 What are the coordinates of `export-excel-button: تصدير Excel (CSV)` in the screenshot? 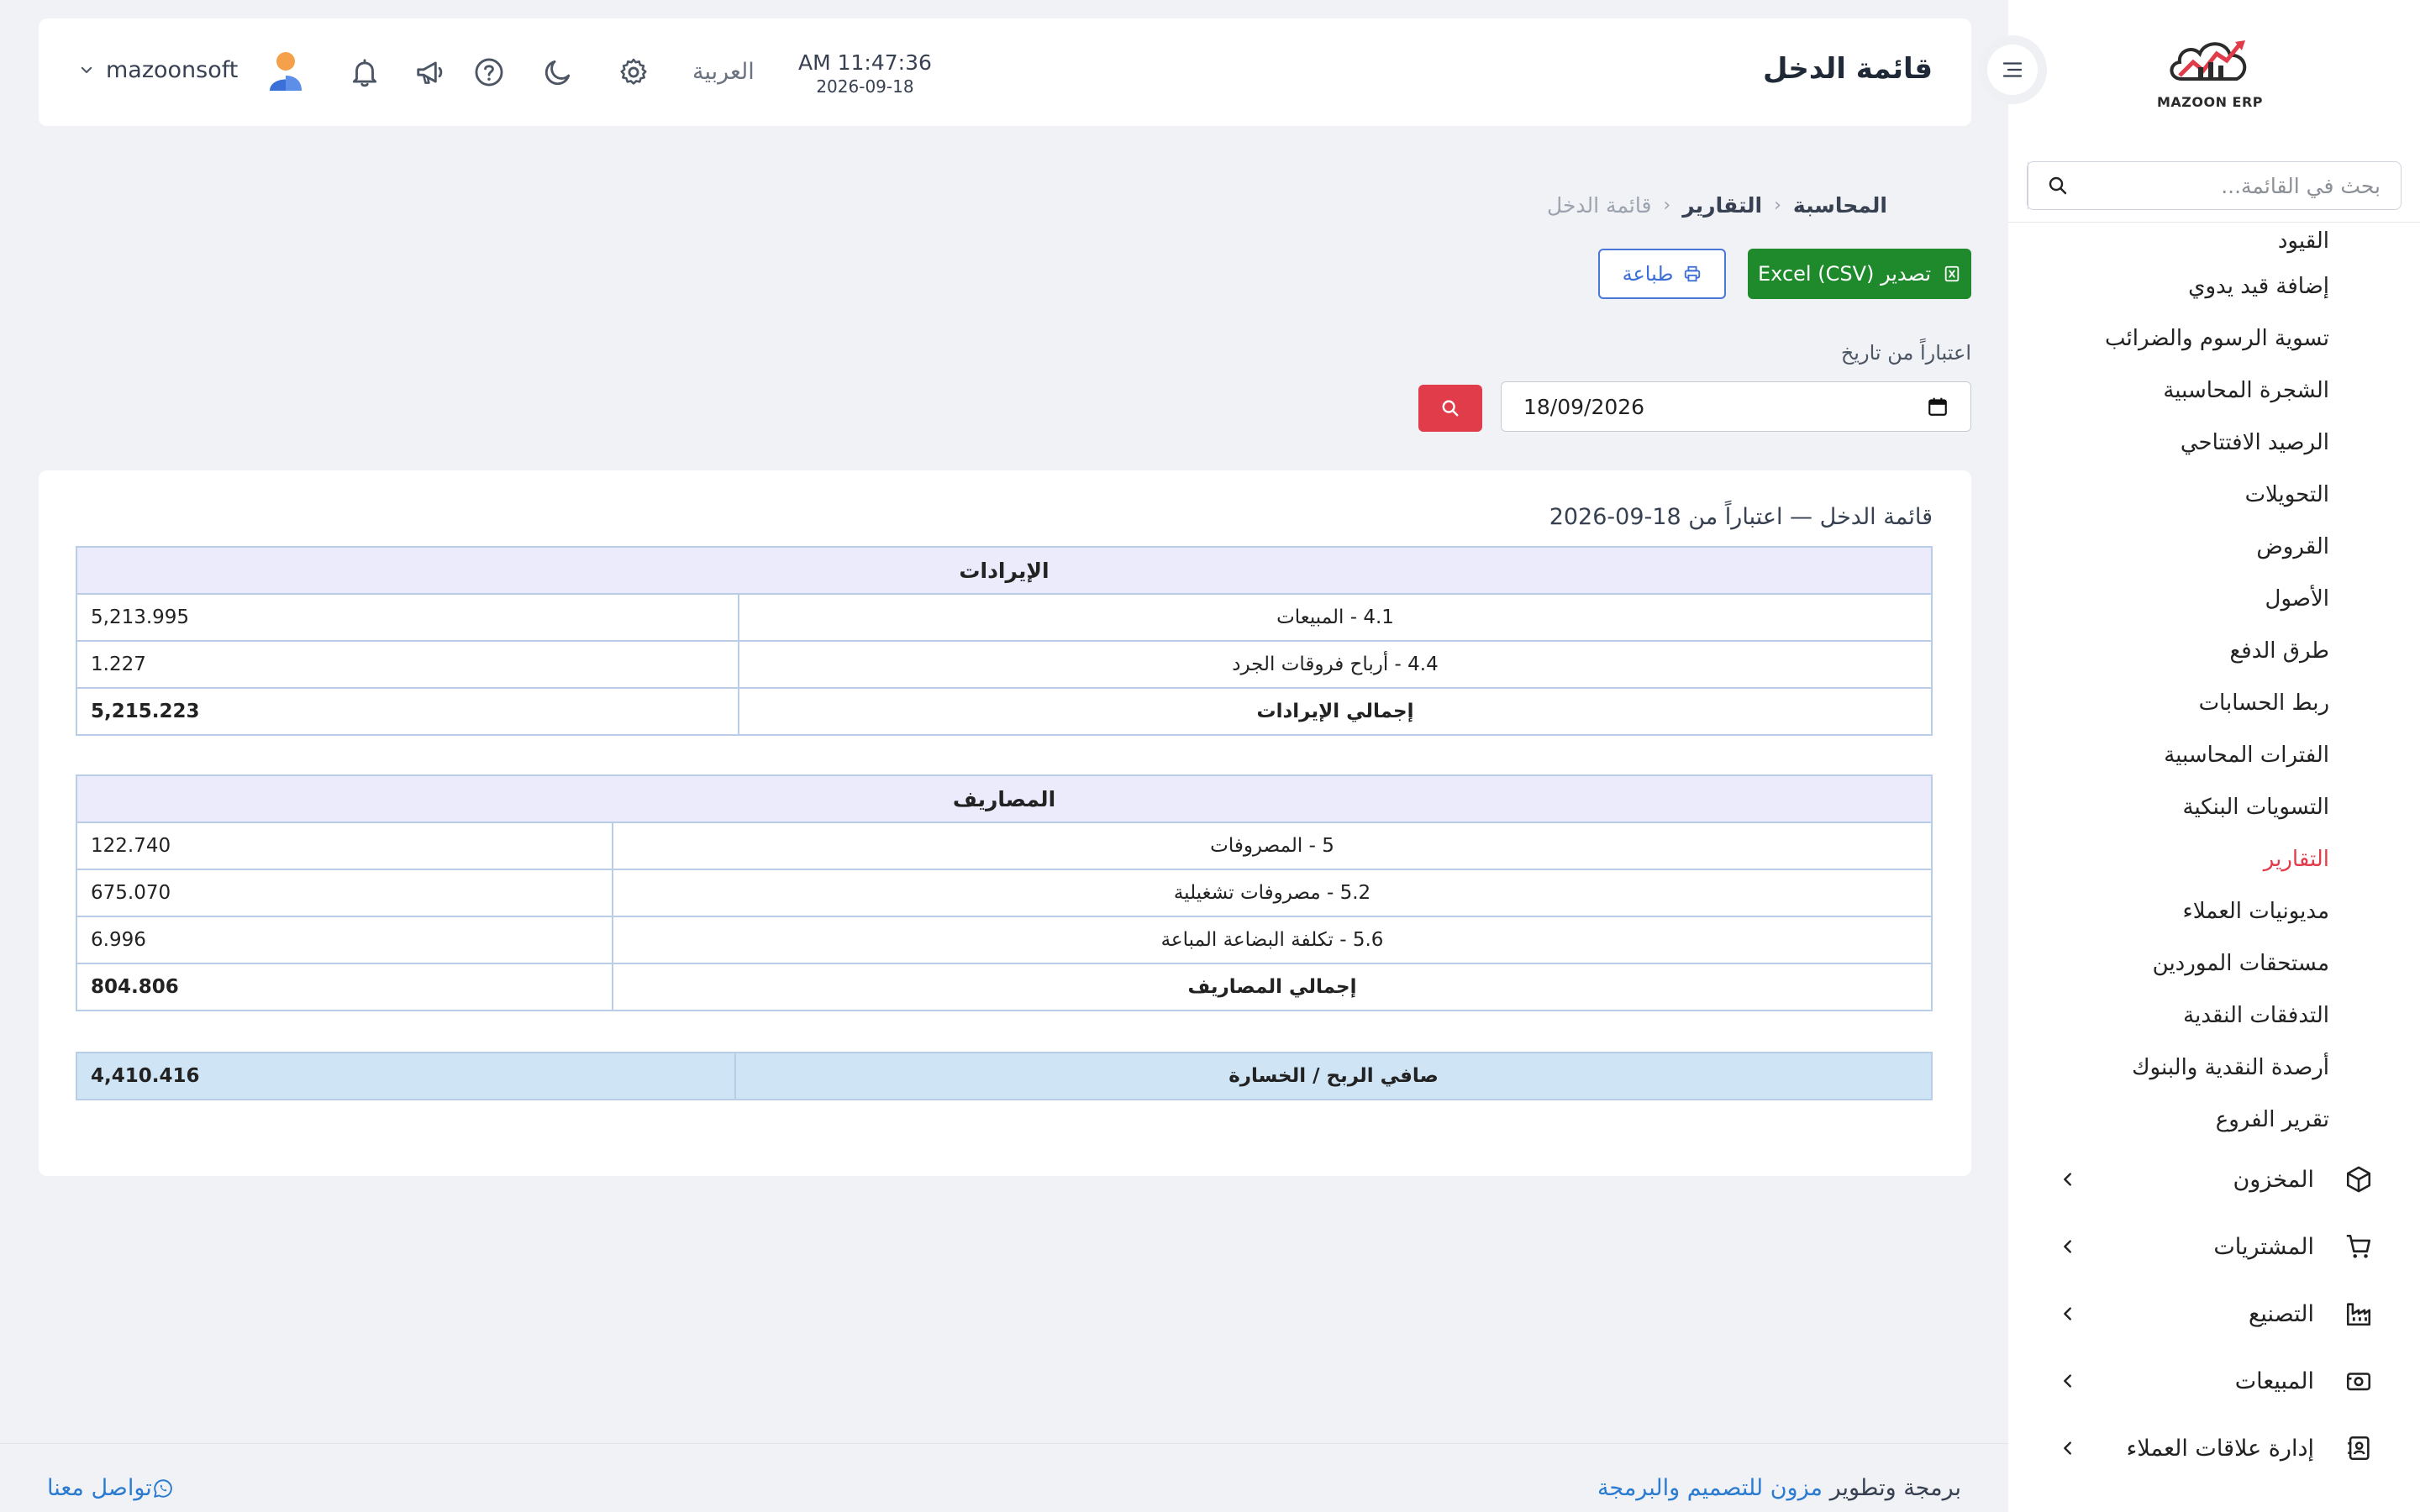 It's located at (1860, 274).